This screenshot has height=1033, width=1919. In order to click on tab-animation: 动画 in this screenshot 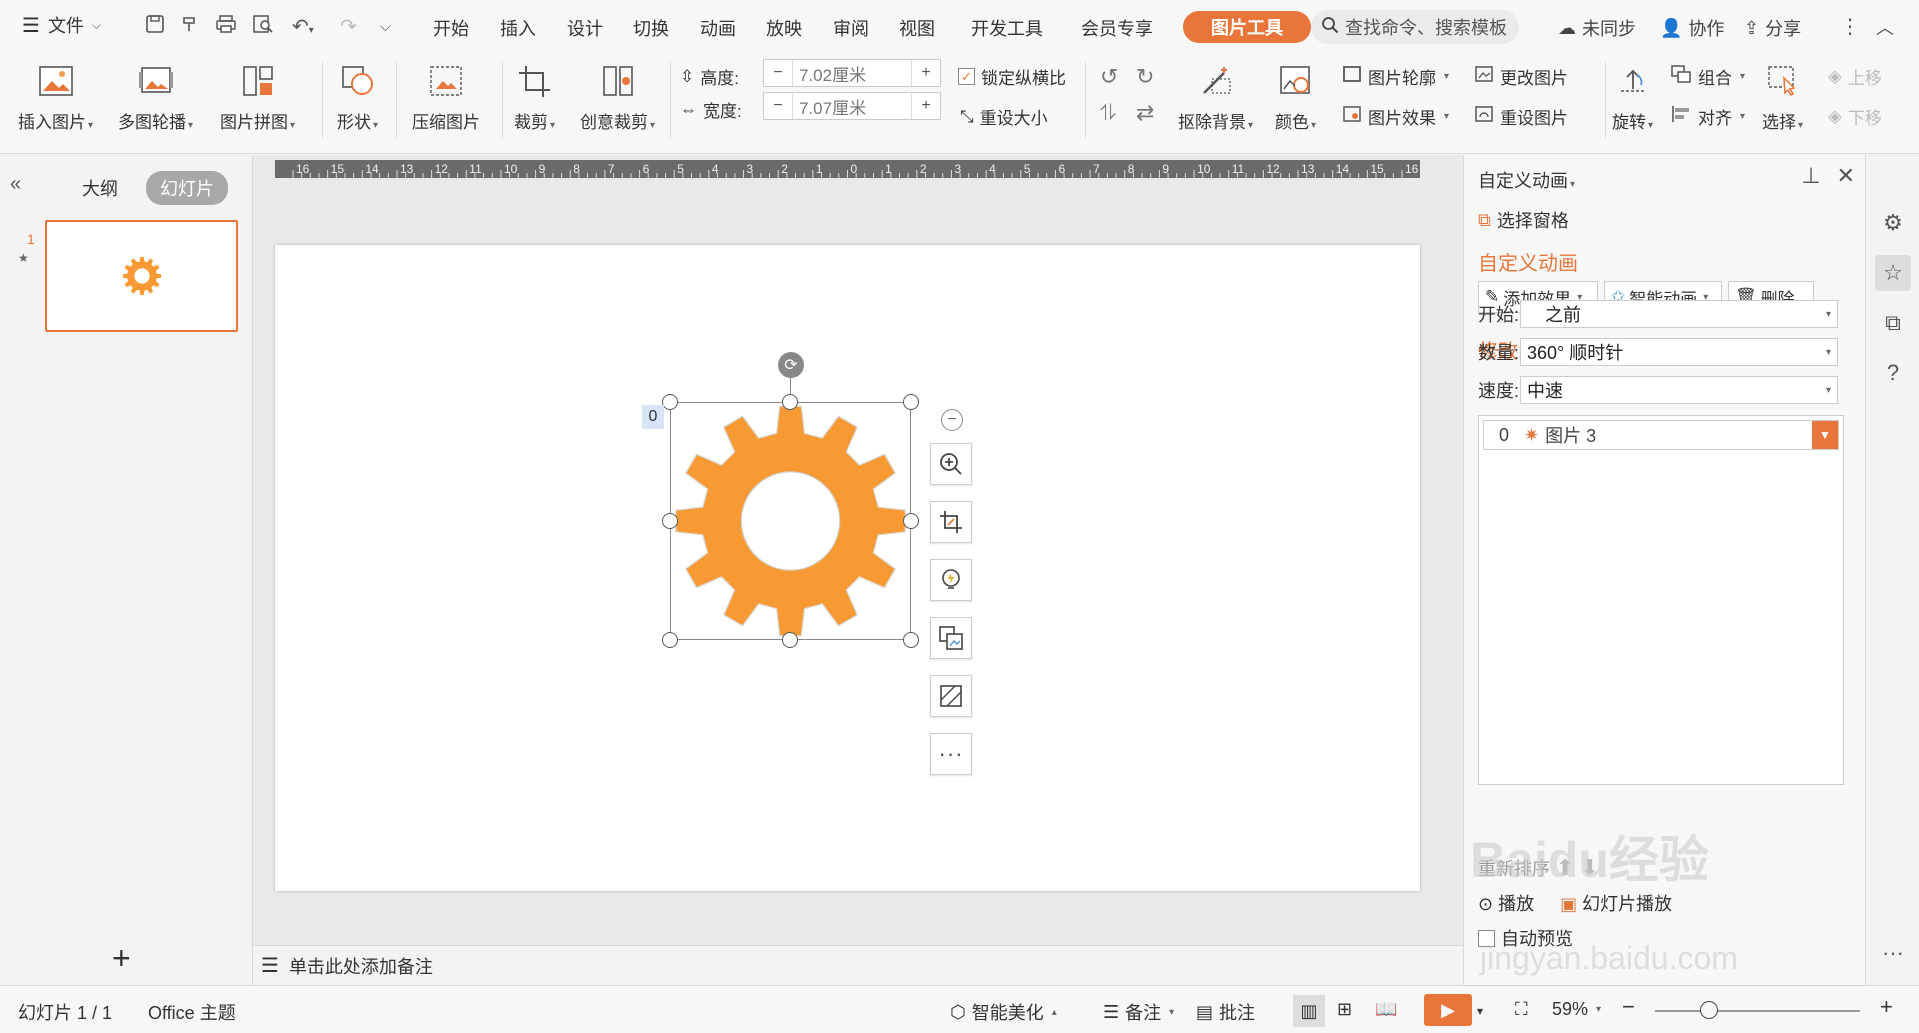, I will do `click(718, 28)`.